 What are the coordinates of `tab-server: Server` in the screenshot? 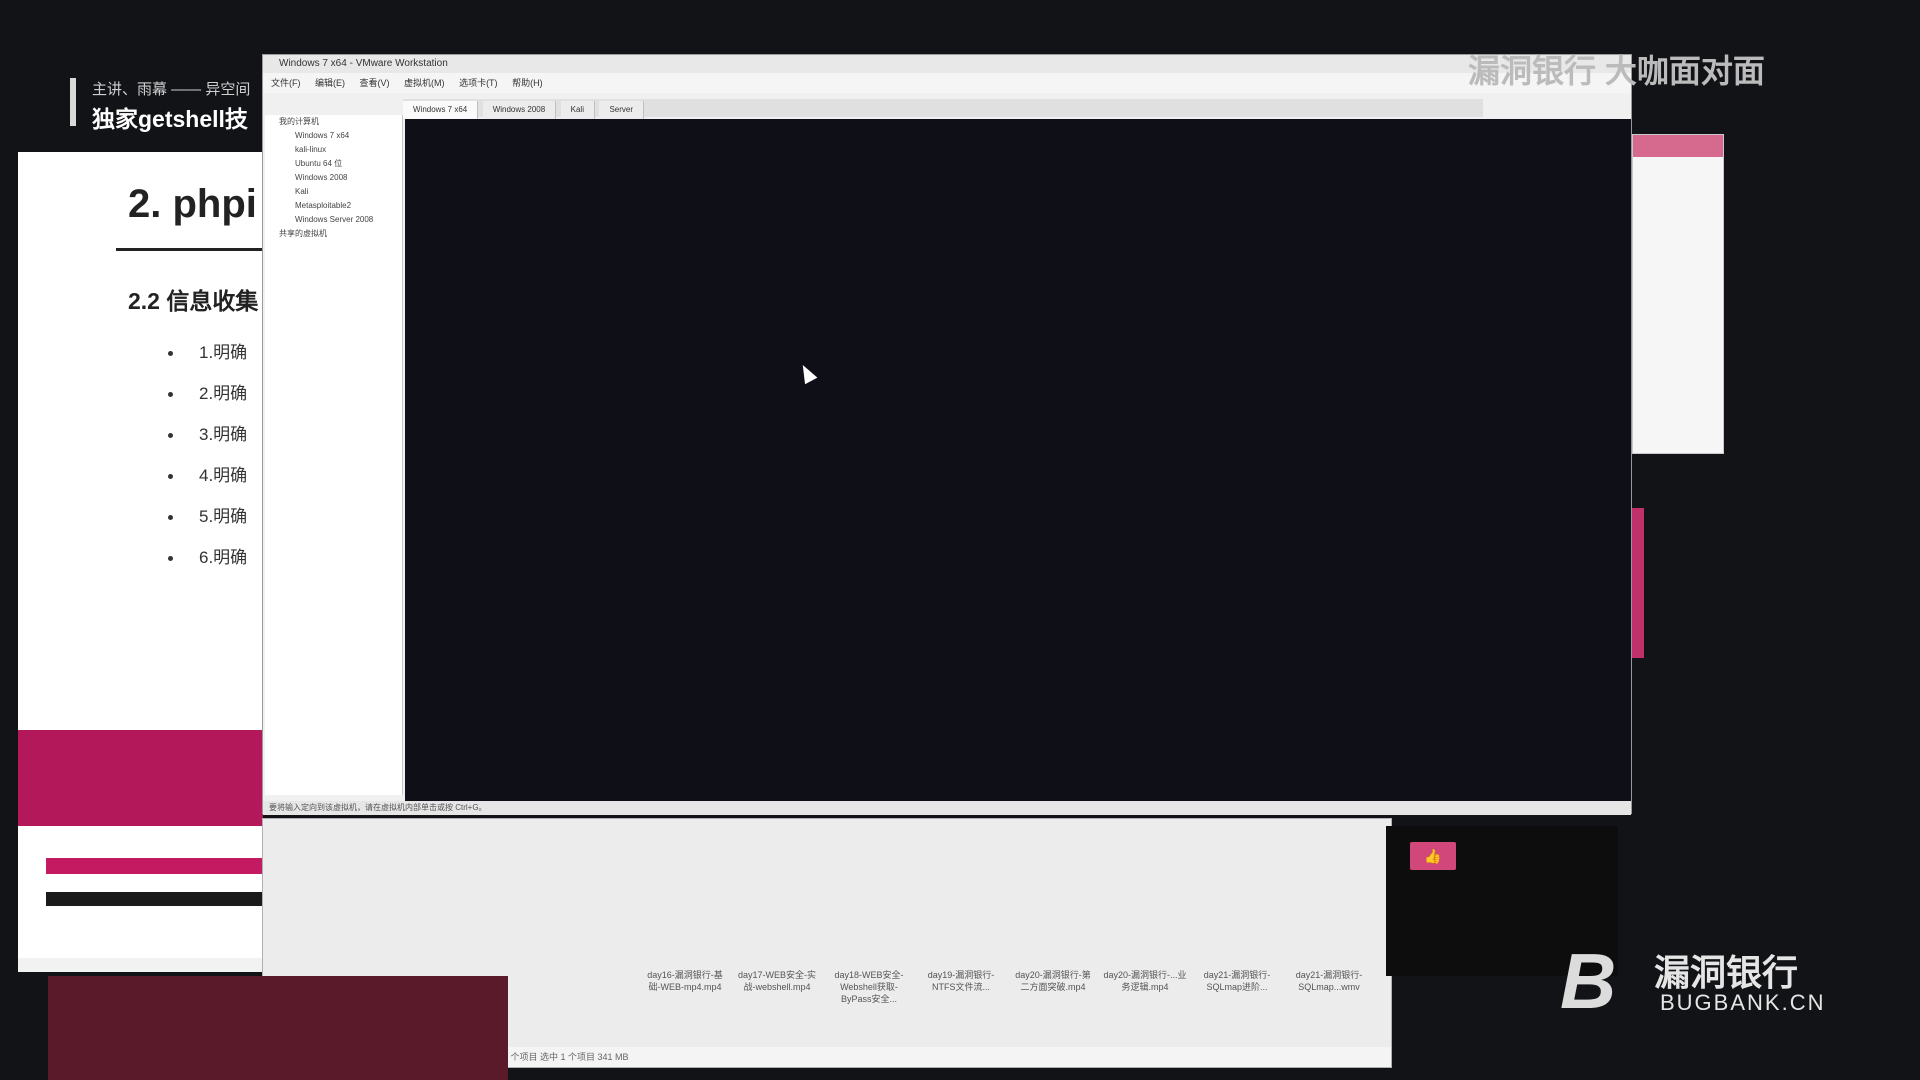 It's located at (621, 110).